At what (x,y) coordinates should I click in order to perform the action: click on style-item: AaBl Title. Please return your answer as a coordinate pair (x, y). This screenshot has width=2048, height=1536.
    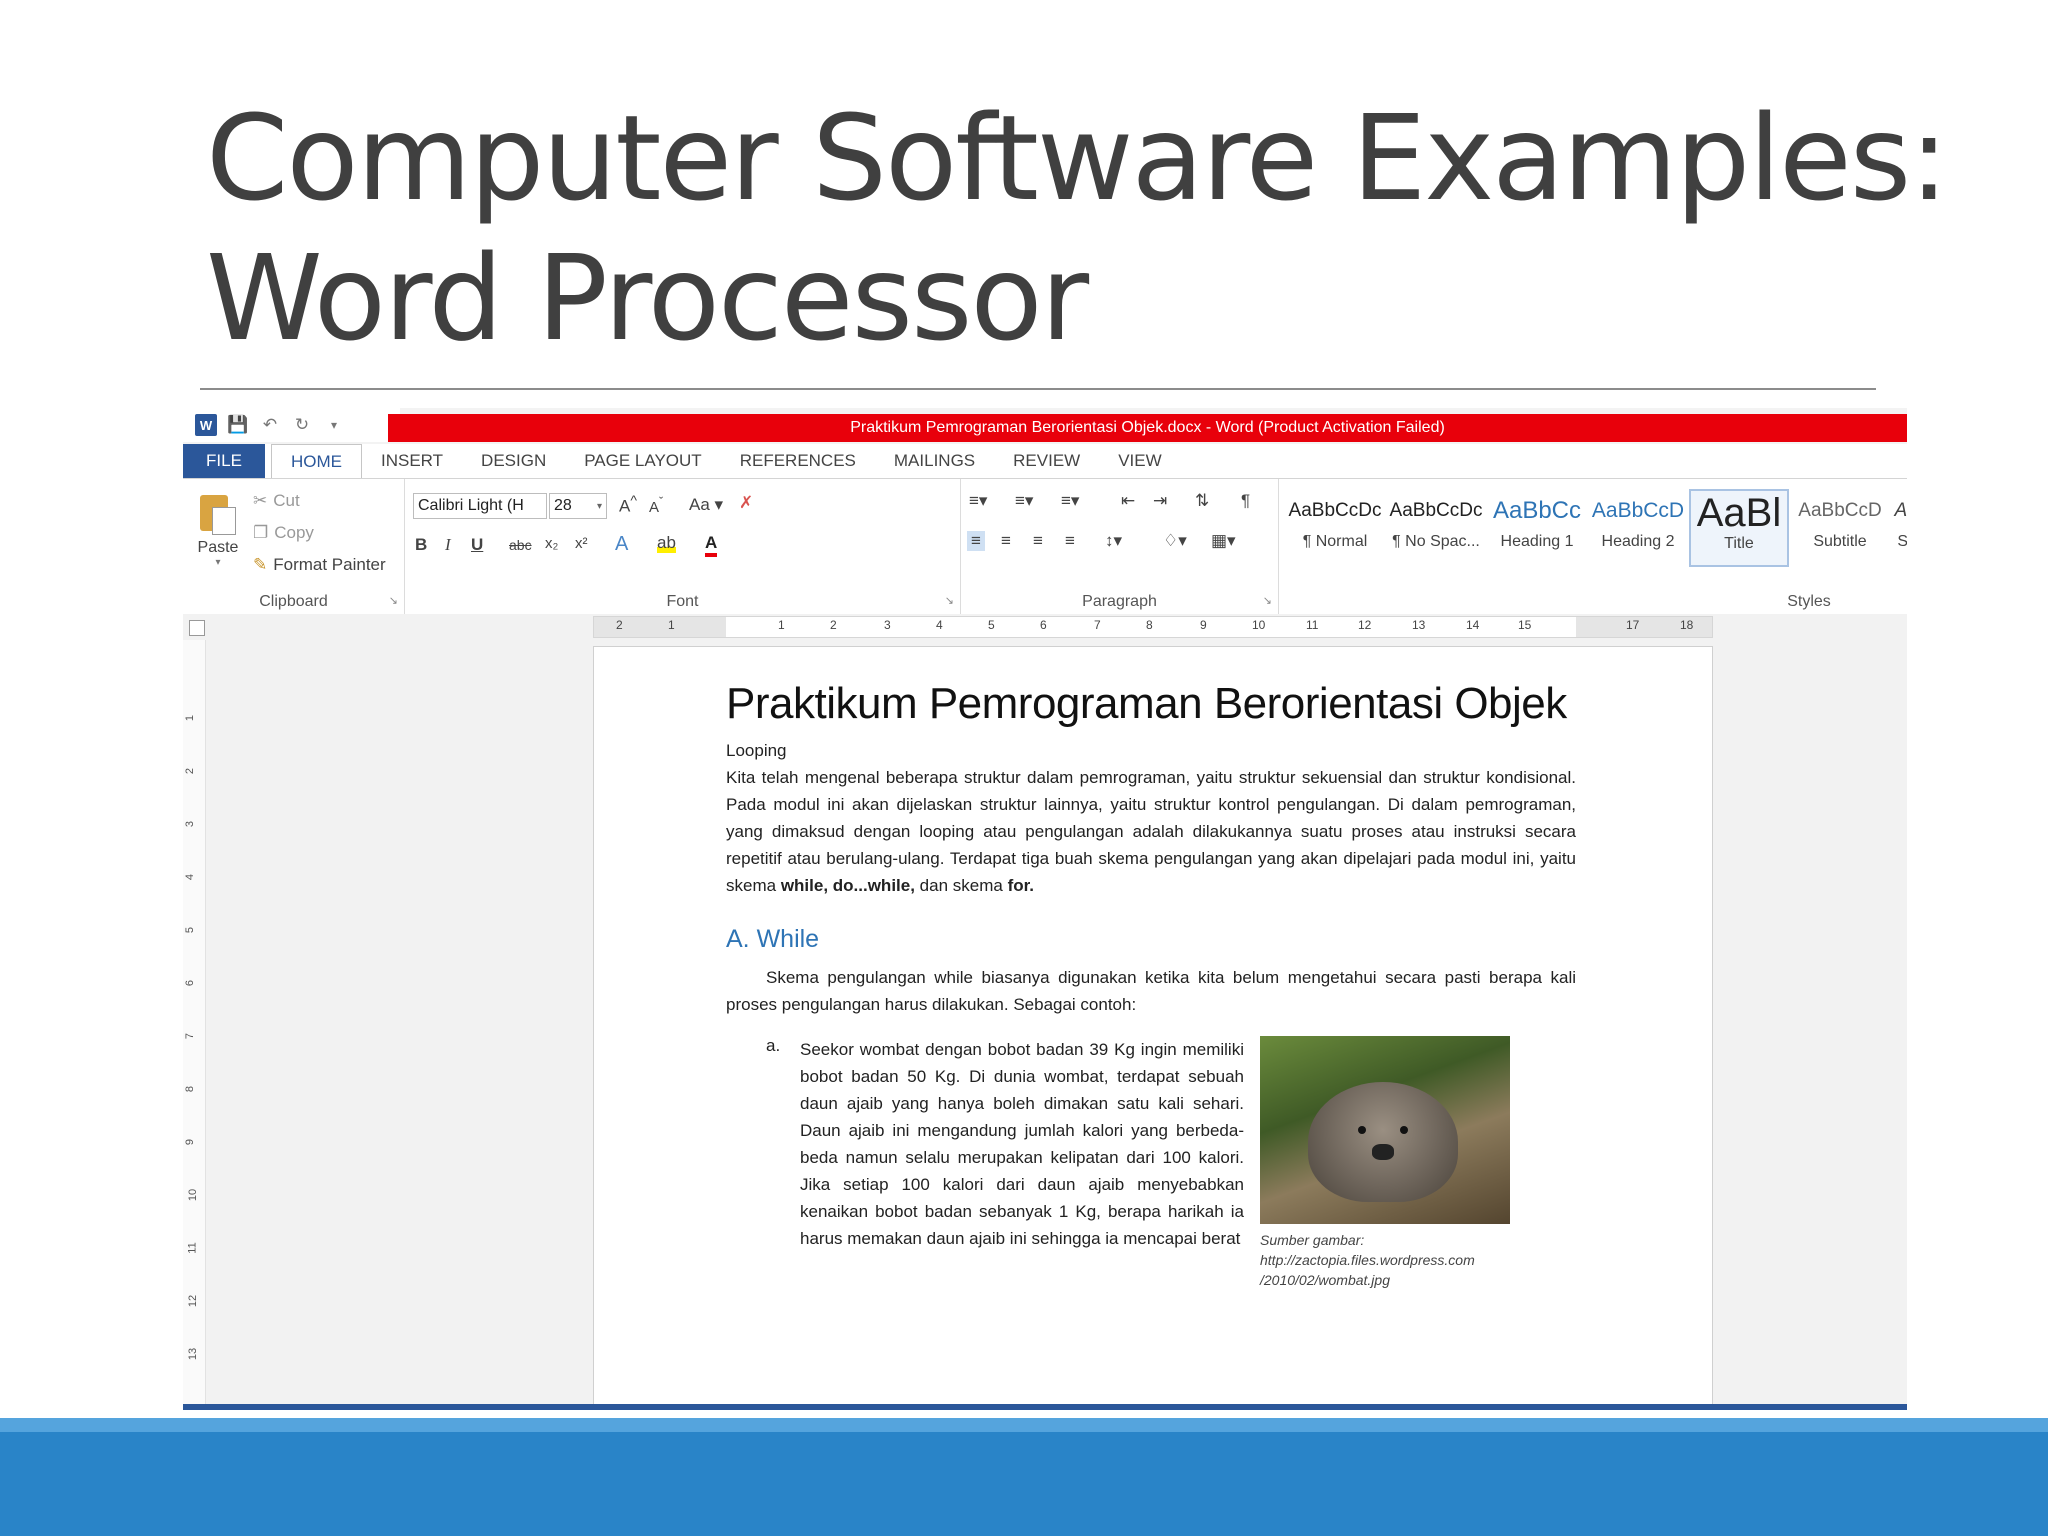
    Looking at the image, I should click on (1739, 528).